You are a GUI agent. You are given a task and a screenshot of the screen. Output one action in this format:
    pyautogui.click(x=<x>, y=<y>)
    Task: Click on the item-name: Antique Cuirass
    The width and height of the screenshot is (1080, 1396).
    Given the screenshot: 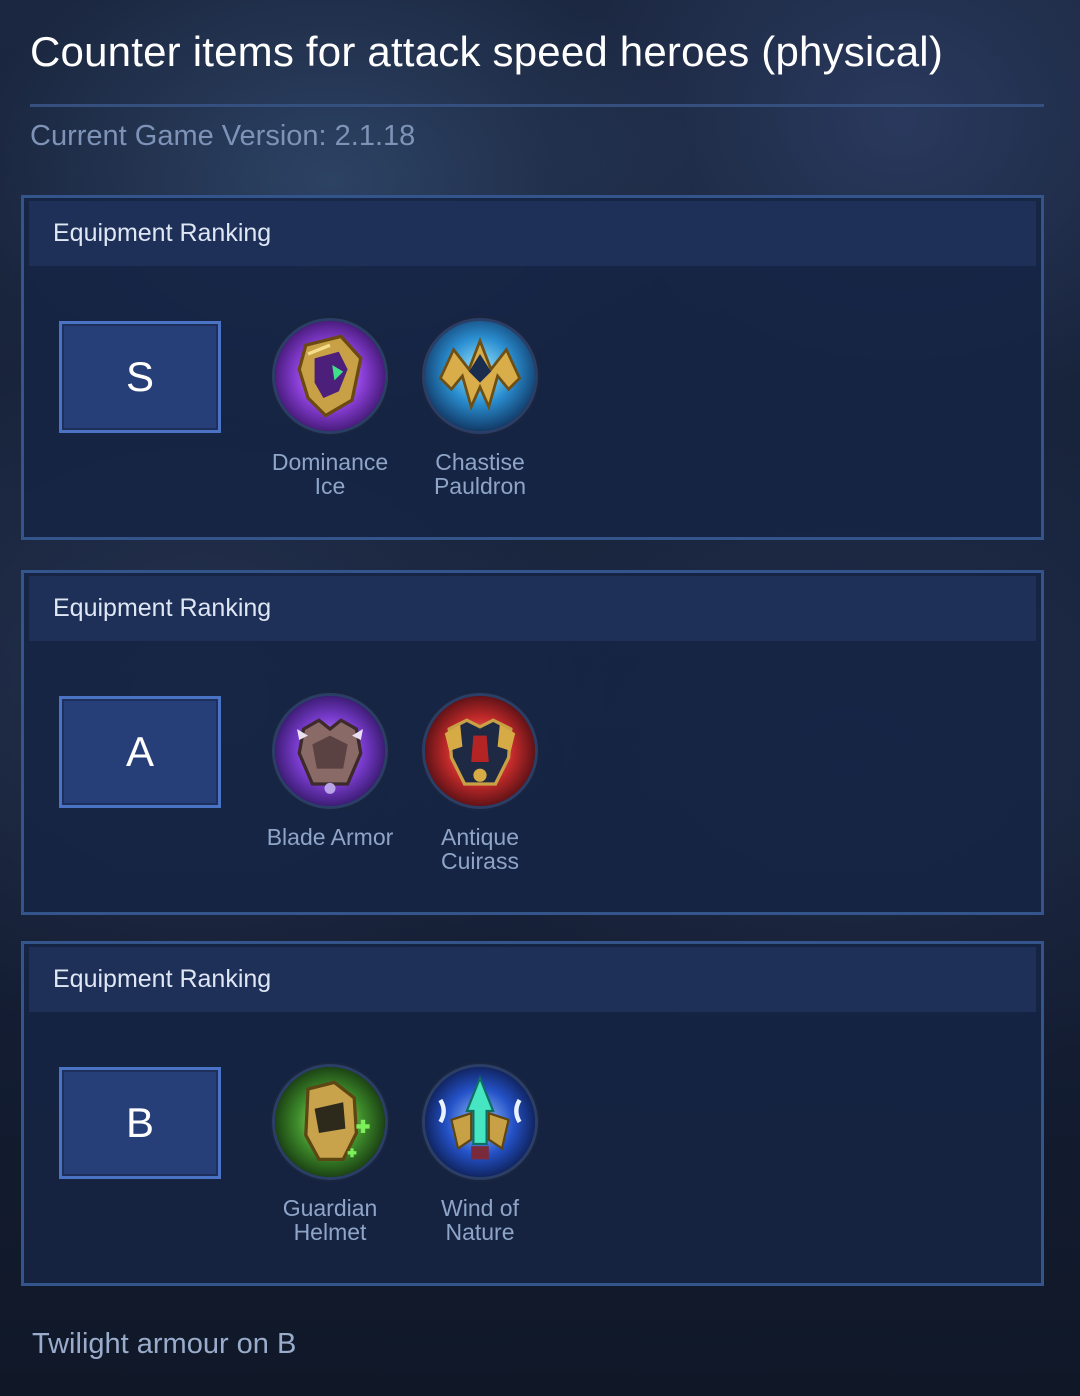 What is the action you would take?
    pyautogui.click(x=479, y=849)
    